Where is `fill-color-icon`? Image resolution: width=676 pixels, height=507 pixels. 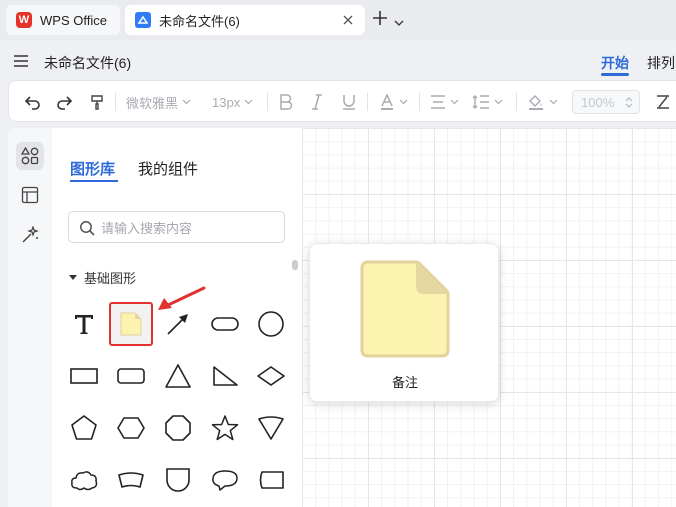 fill-color-icon is located at coordinates (542, 102).